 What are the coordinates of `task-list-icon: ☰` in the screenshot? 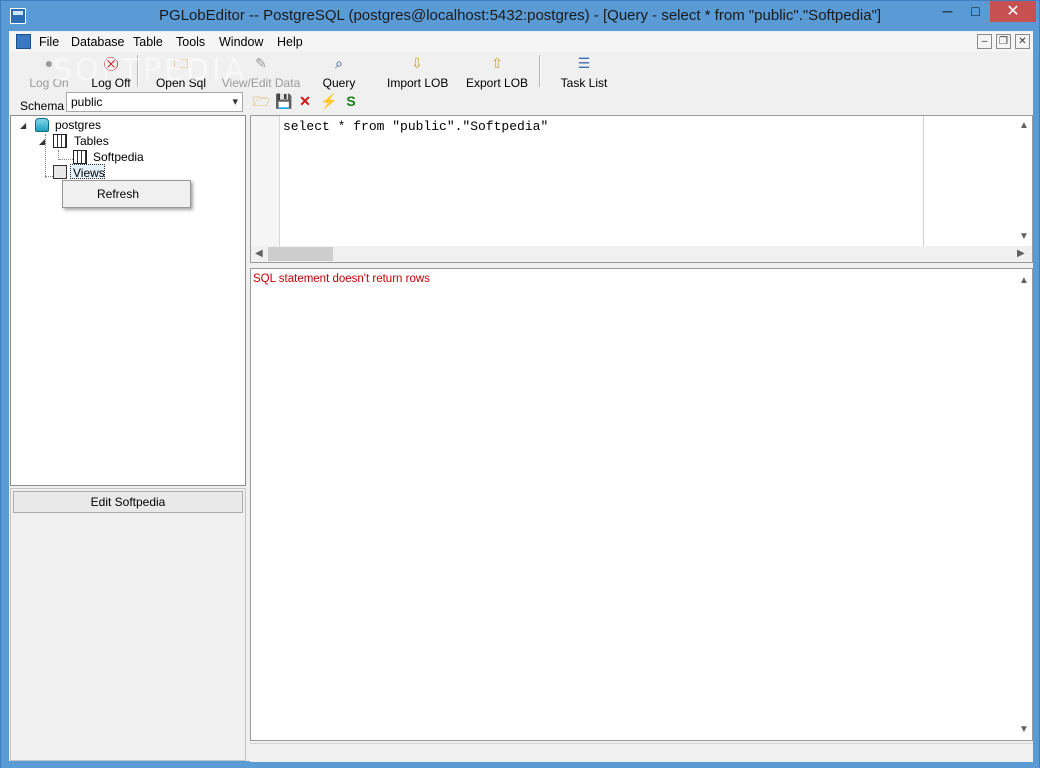 It's located at (584, 63).